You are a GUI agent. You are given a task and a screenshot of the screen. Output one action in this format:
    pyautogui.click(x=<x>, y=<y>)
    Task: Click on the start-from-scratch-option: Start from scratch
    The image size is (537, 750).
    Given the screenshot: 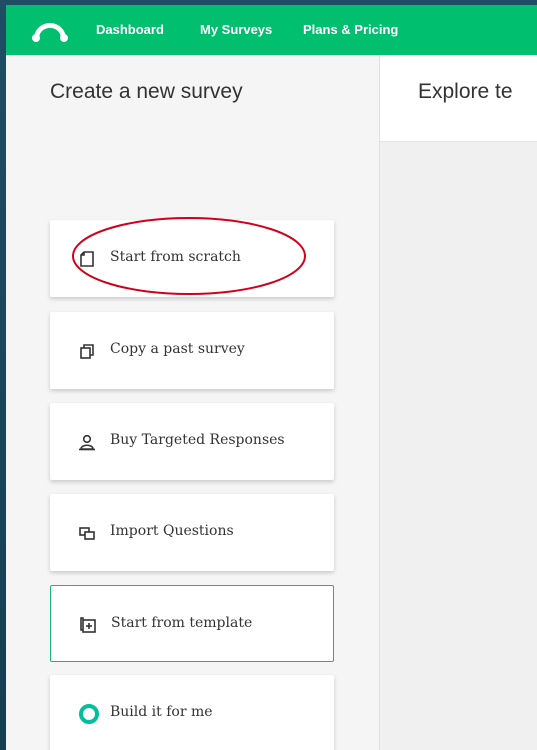 What is the action you would take?
    pyautogui.click(x=192, y=258)
    